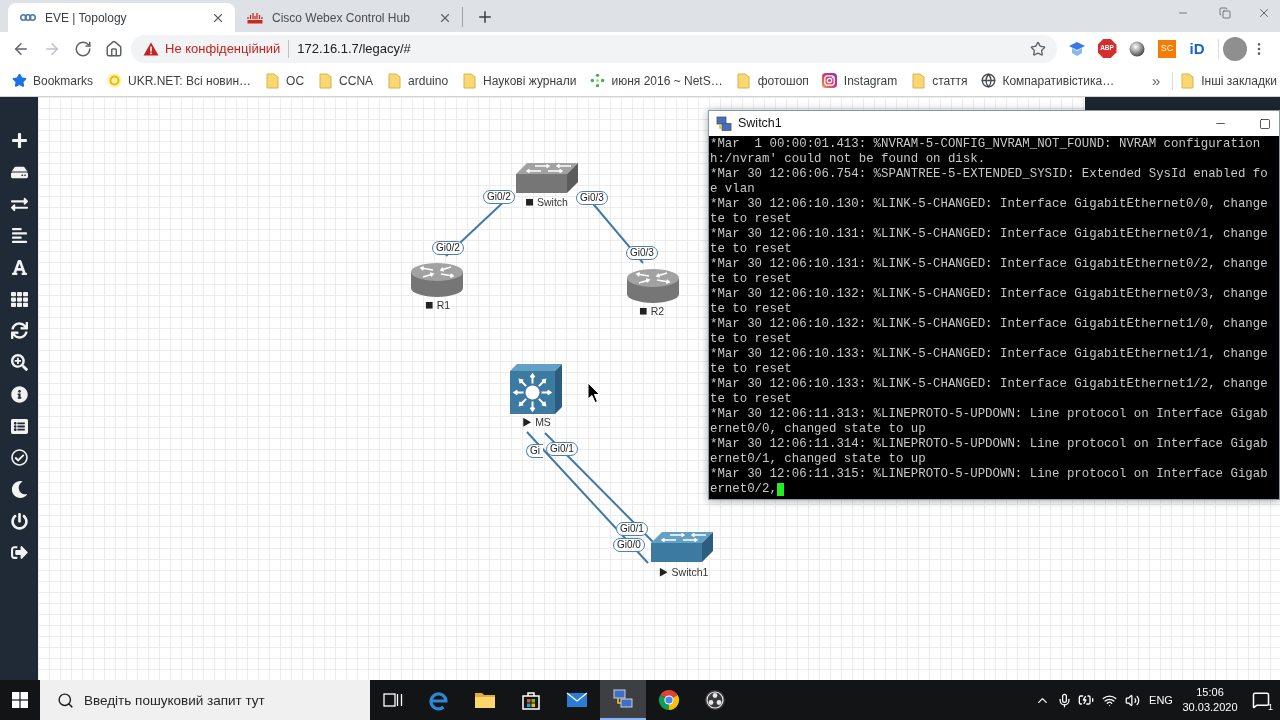 Image resolution: width=1280 pixels, height=720 pixels. I want to click on grid-icon, so click(19, 299).